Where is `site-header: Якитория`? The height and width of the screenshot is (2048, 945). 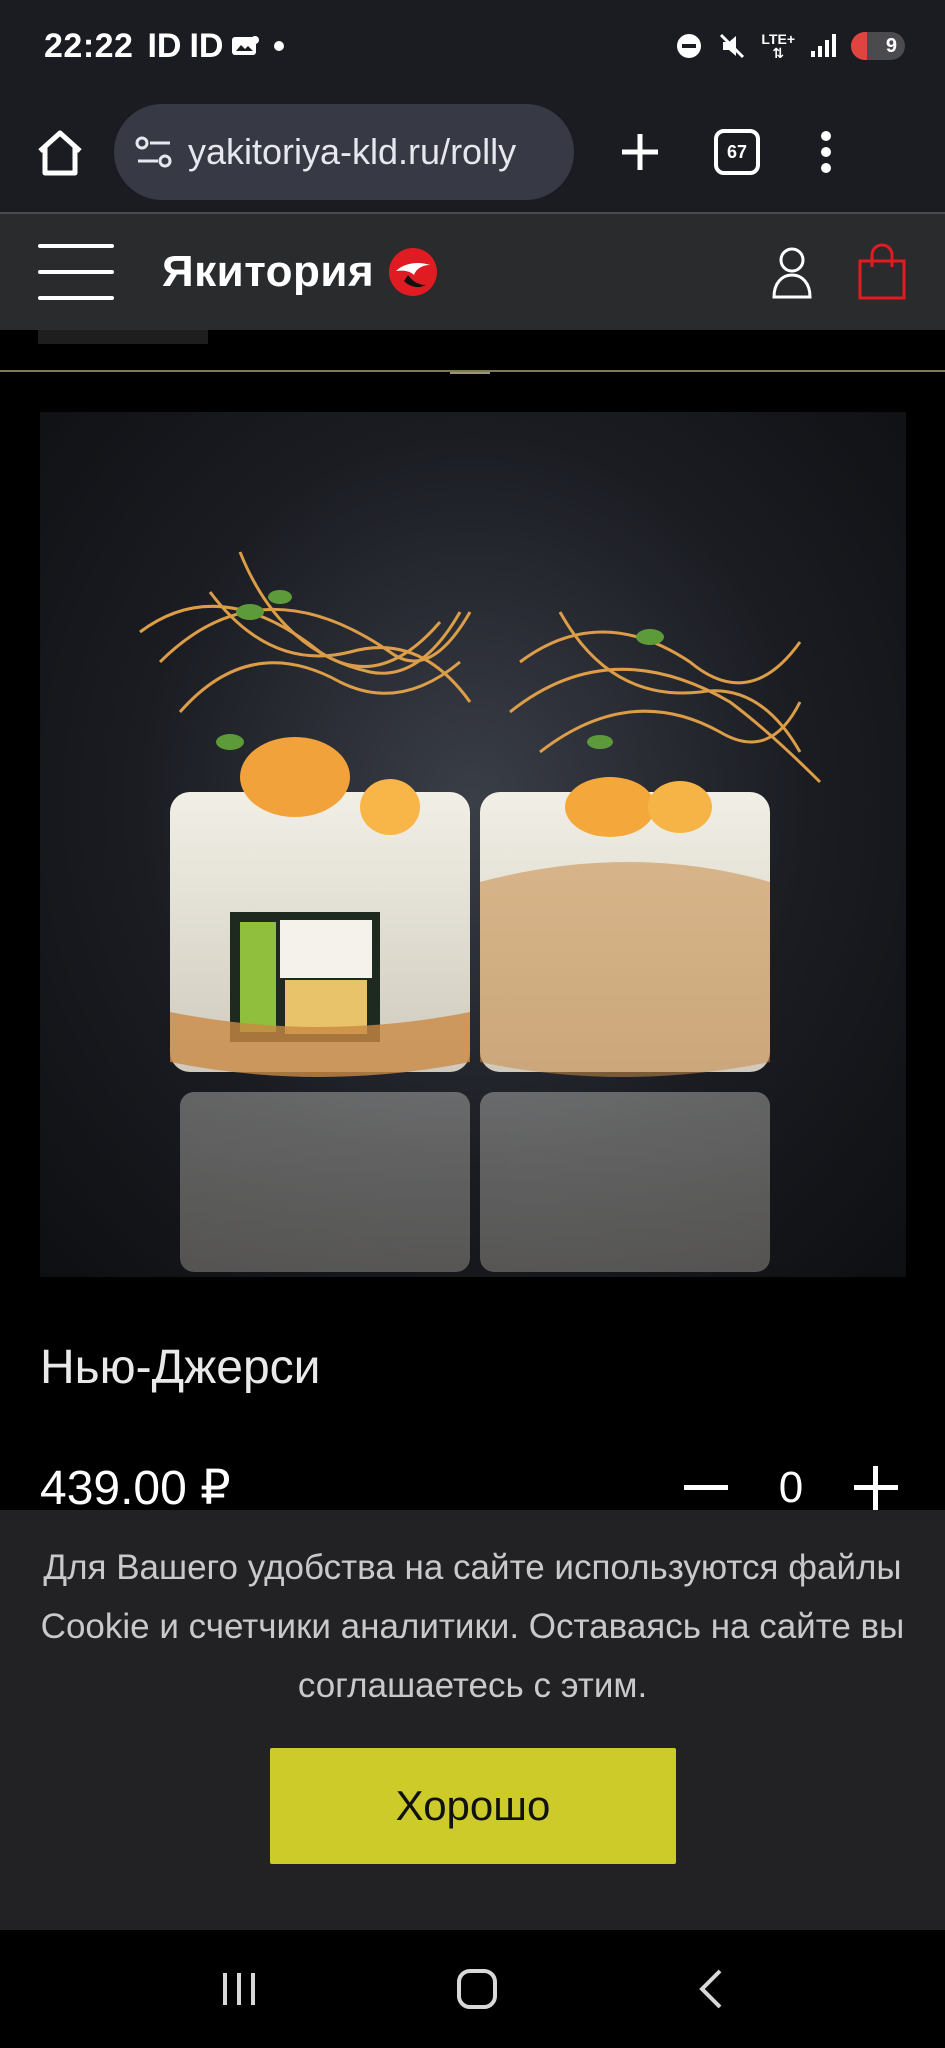 site-header: Якитория is located at coordinates (472, 272).